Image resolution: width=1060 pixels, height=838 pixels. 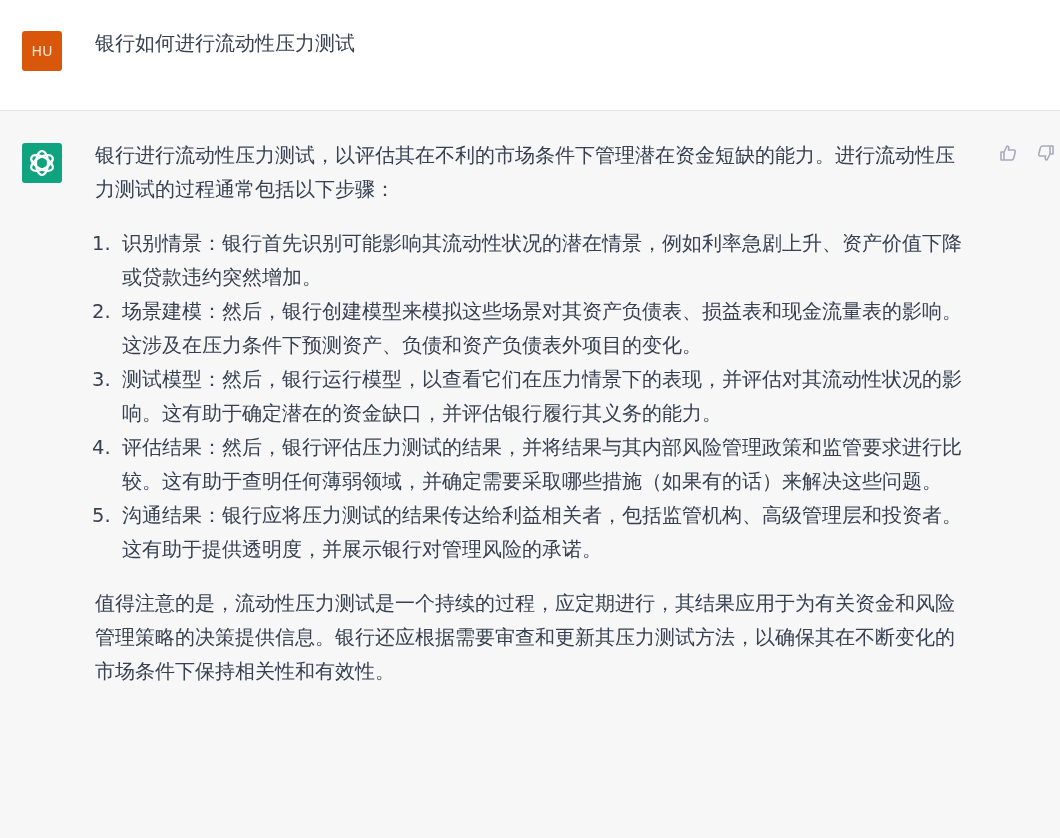 I want to click on answer-paragraph: 值得注意的是，流动性压力测试是一个持续的过程，应定期进行，其结果应用于为有关资金和风险管理策略的决策提供信息。银行还应根据需要审查和更新其压力测试方法，以确保其在不断变化的市场条件下保持相关性和有效性。, so click(x=525, y=638).